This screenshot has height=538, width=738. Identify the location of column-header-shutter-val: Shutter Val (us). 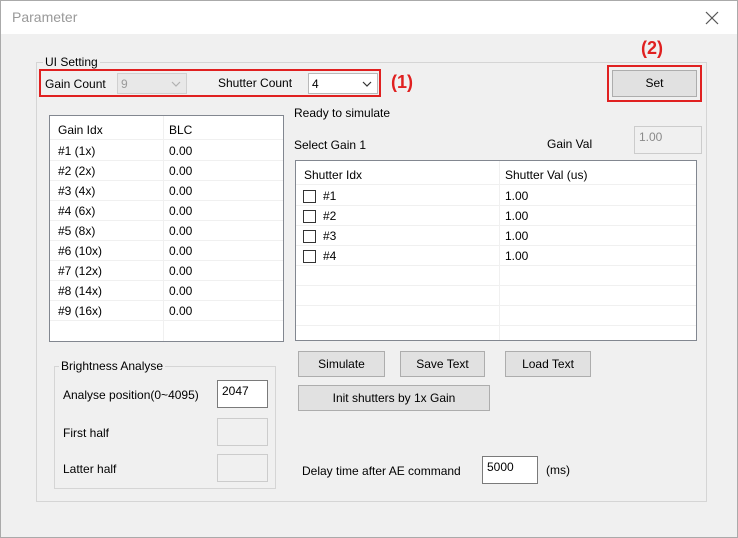
(546, 175).